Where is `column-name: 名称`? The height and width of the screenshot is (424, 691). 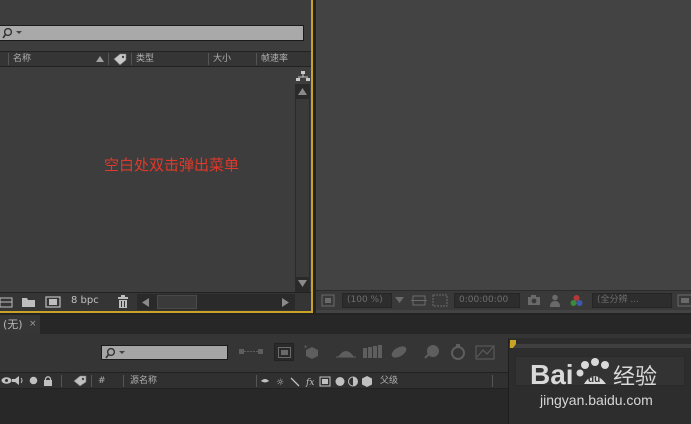
column-name: 名称 is located at coordinates (22, 59).